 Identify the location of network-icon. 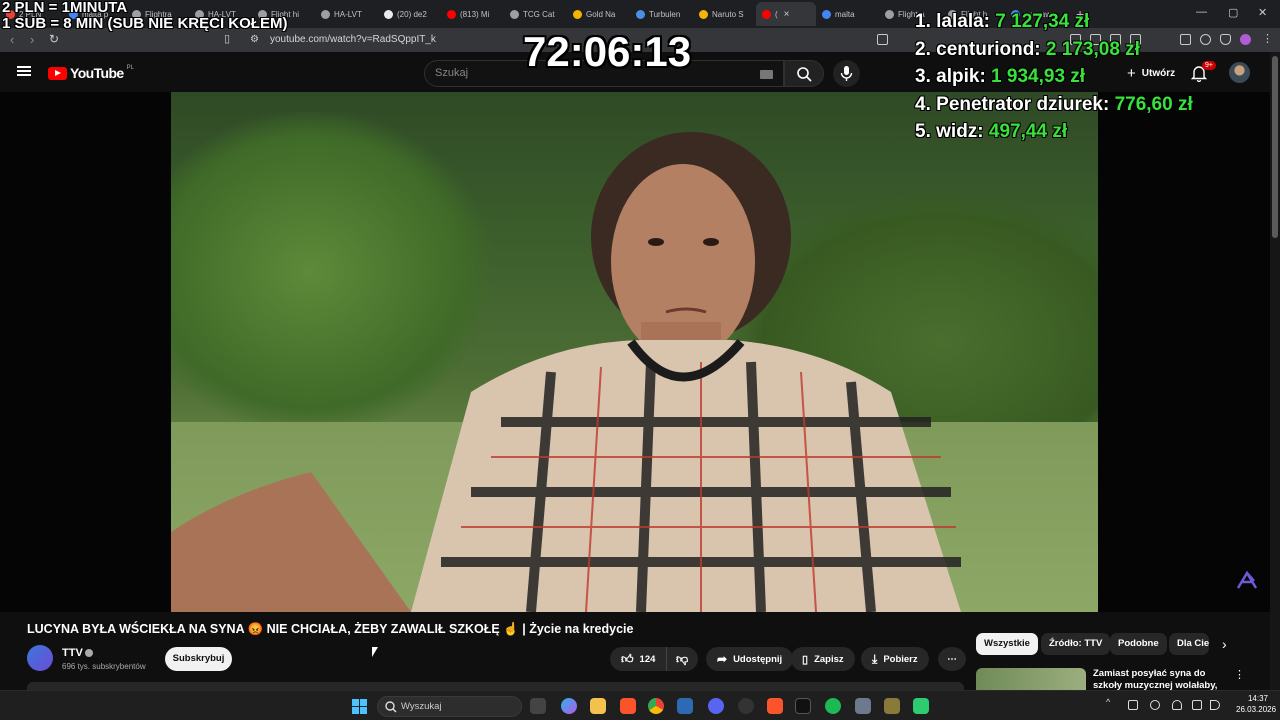
(1197, 705).